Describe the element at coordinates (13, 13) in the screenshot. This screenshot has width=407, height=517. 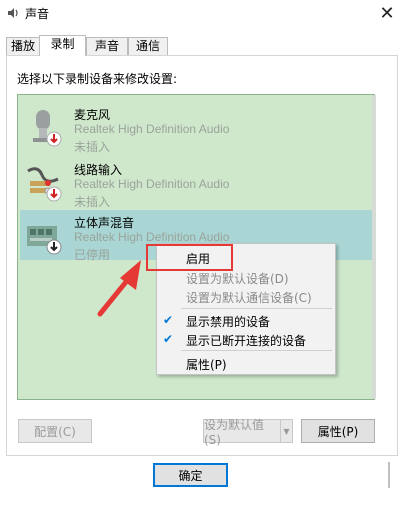
I see `speaker-icon` at that location.